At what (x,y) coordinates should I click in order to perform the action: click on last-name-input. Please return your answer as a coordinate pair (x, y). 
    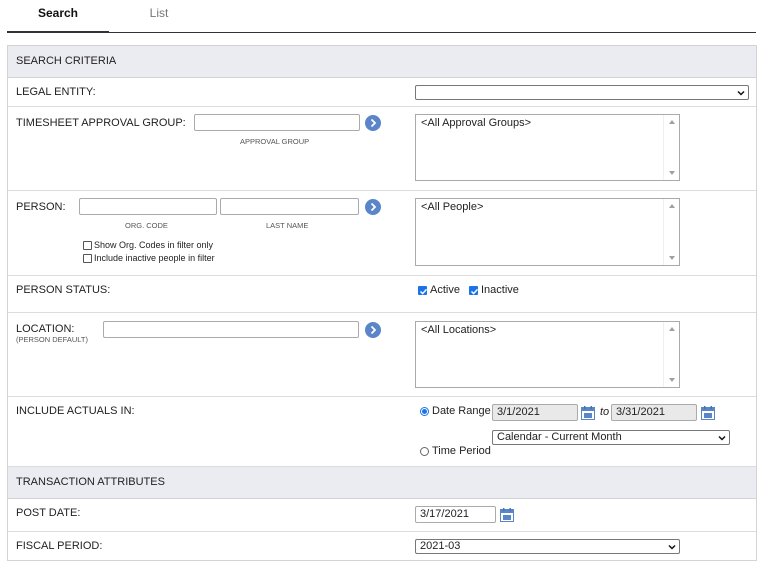
    Looking at the image, I should click on (289, 206).